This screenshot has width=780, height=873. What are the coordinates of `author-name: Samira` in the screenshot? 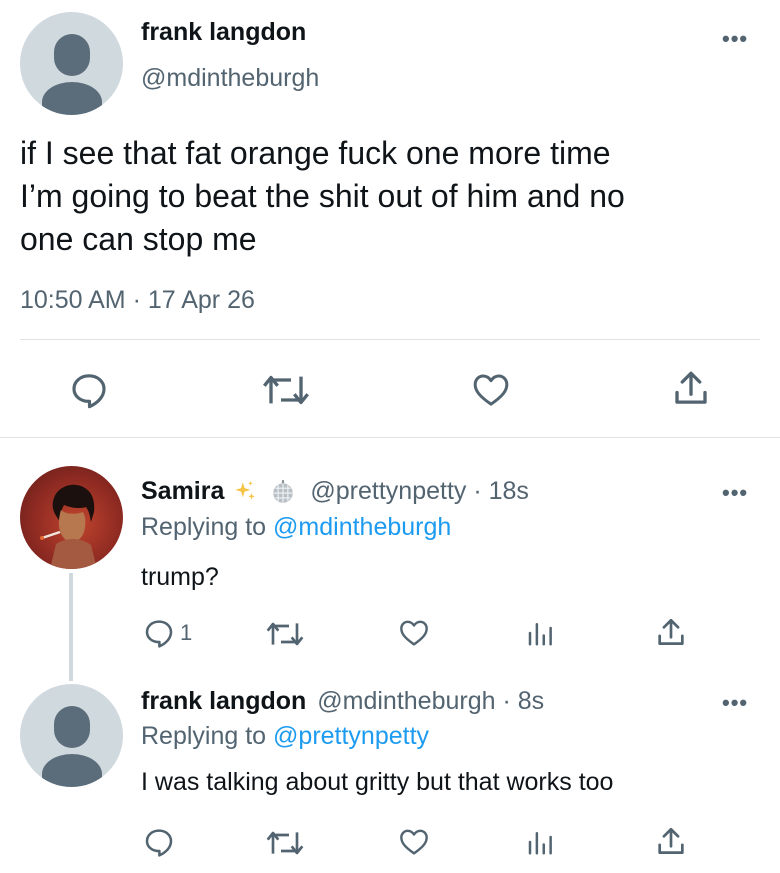 It's located at (182, 491).